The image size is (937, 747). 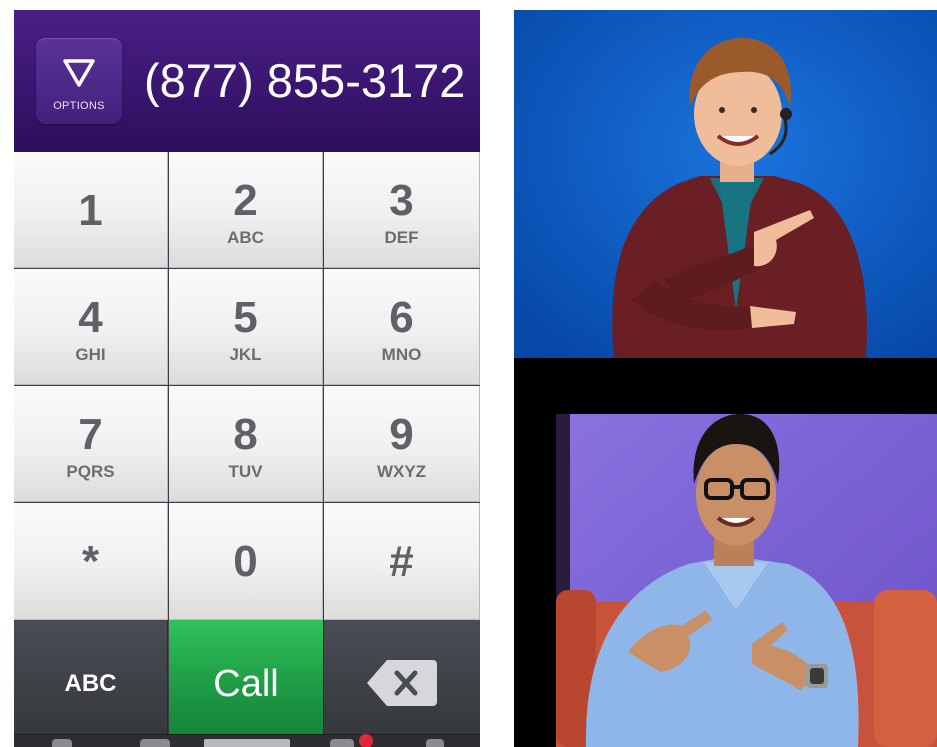 What do you see at coordinates (155, 743) in the screenshot?
I see `history-tab-icon` at bounding box center [155, 743].